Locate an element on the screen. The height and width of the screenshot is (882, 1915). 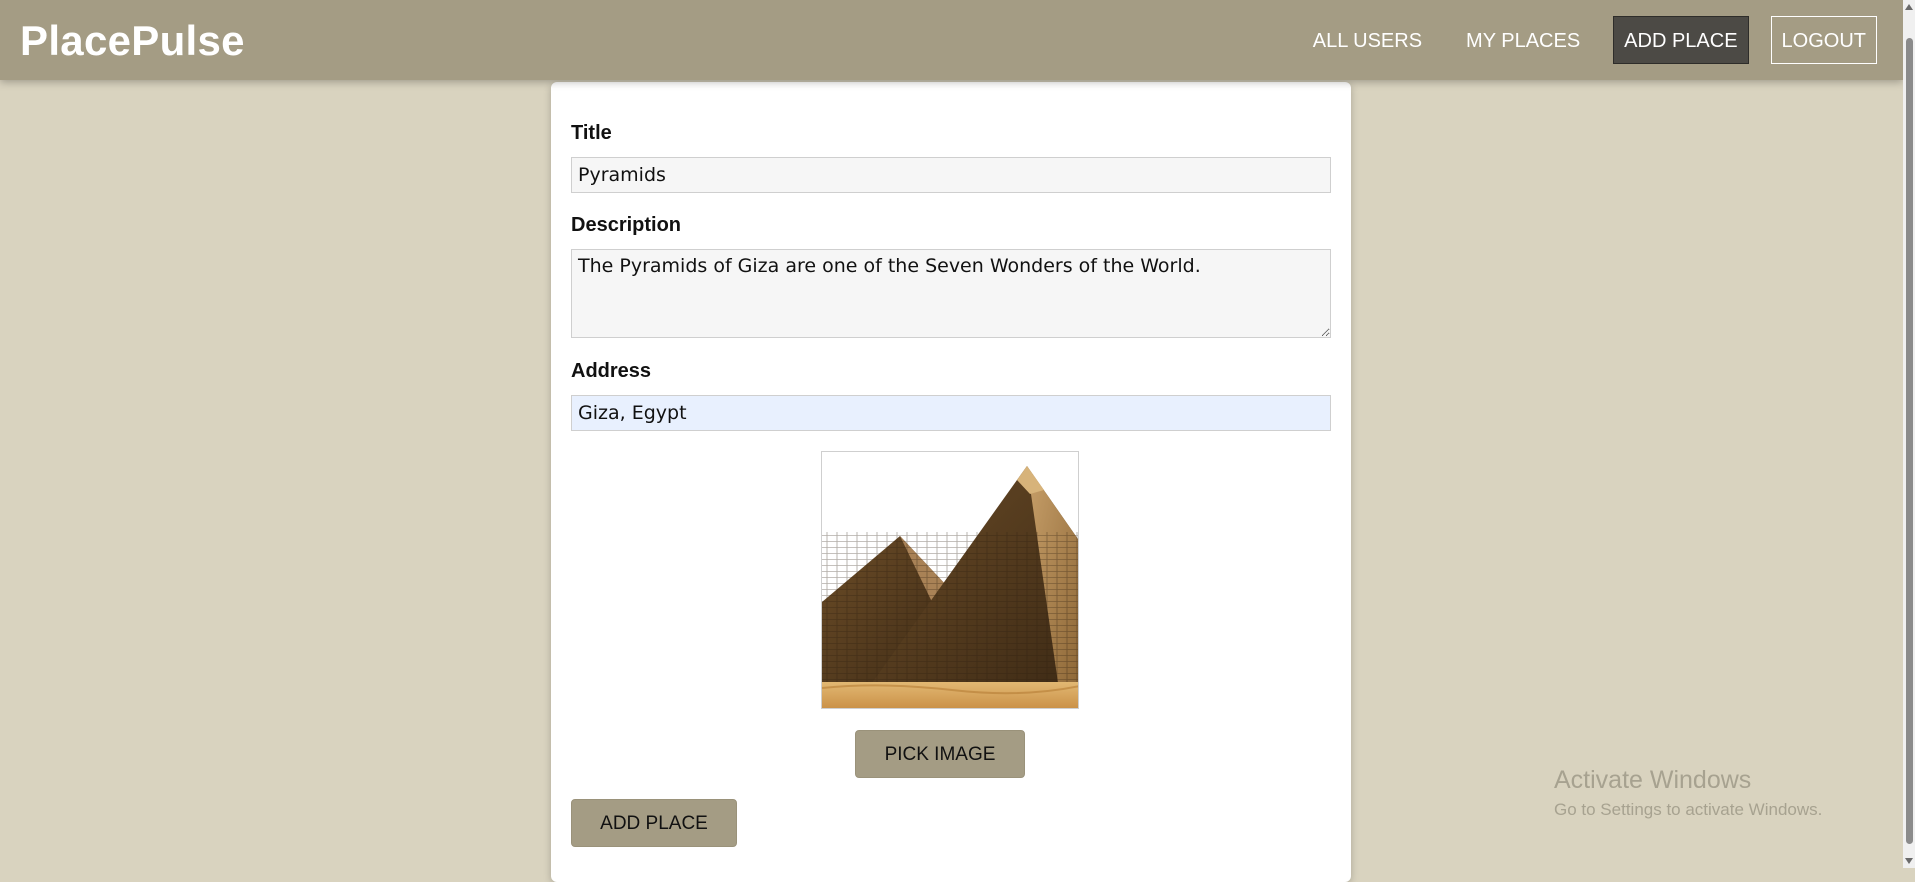
address-input is located at coordinates (951, 413).